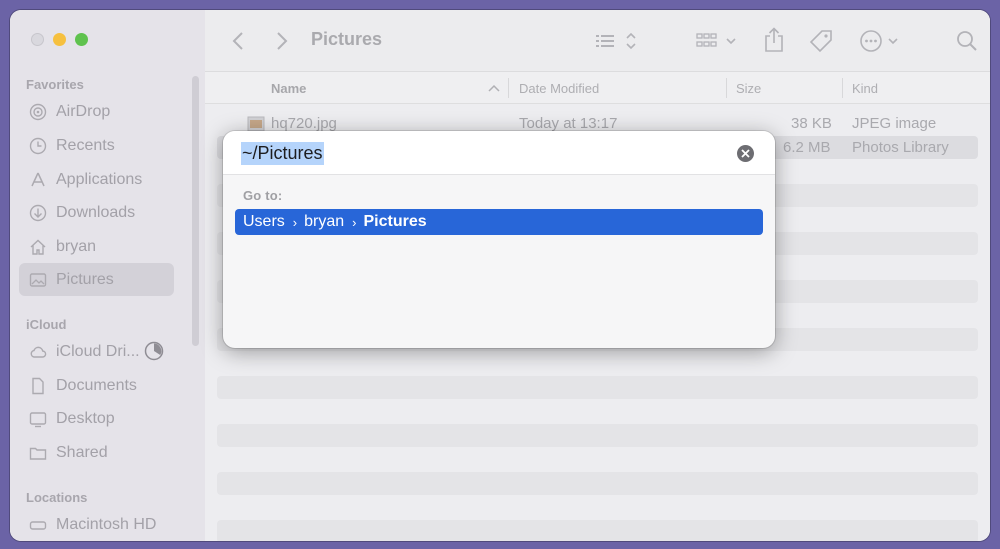 The image size is (1000, 549). I want to click on search-icon, so click(967, 41).